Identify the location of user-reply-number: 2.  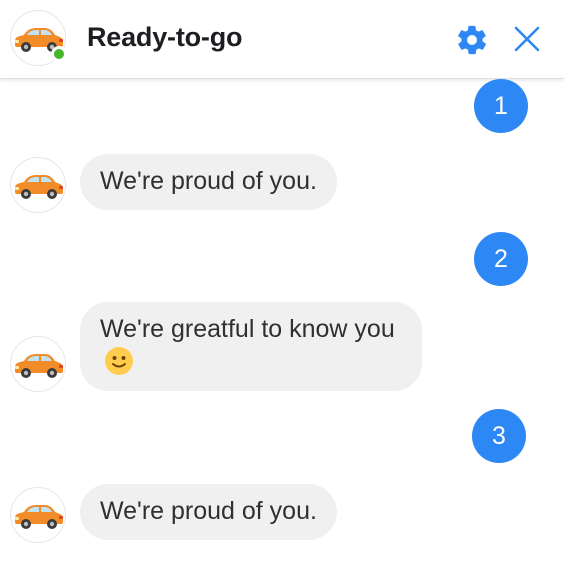
(501, 259).